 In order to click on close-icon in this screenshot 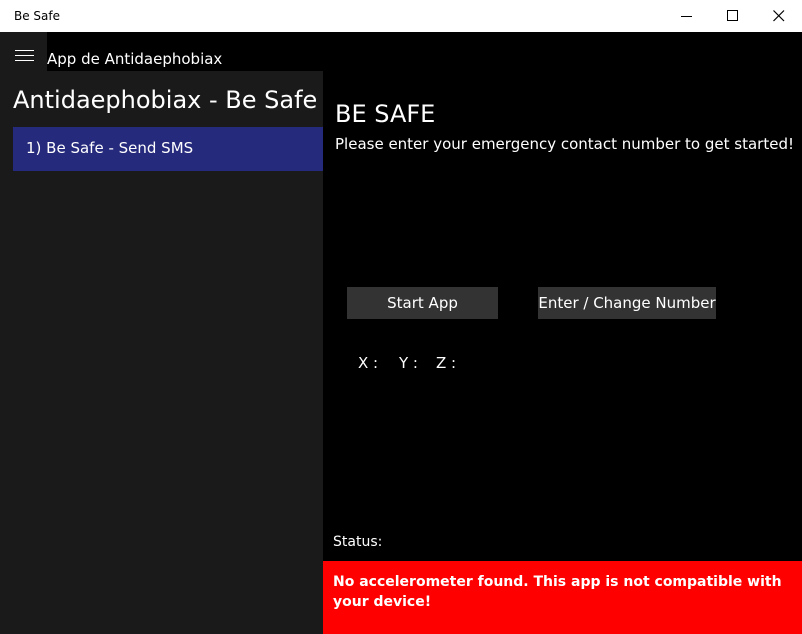, I will do `click(779, 16)`.